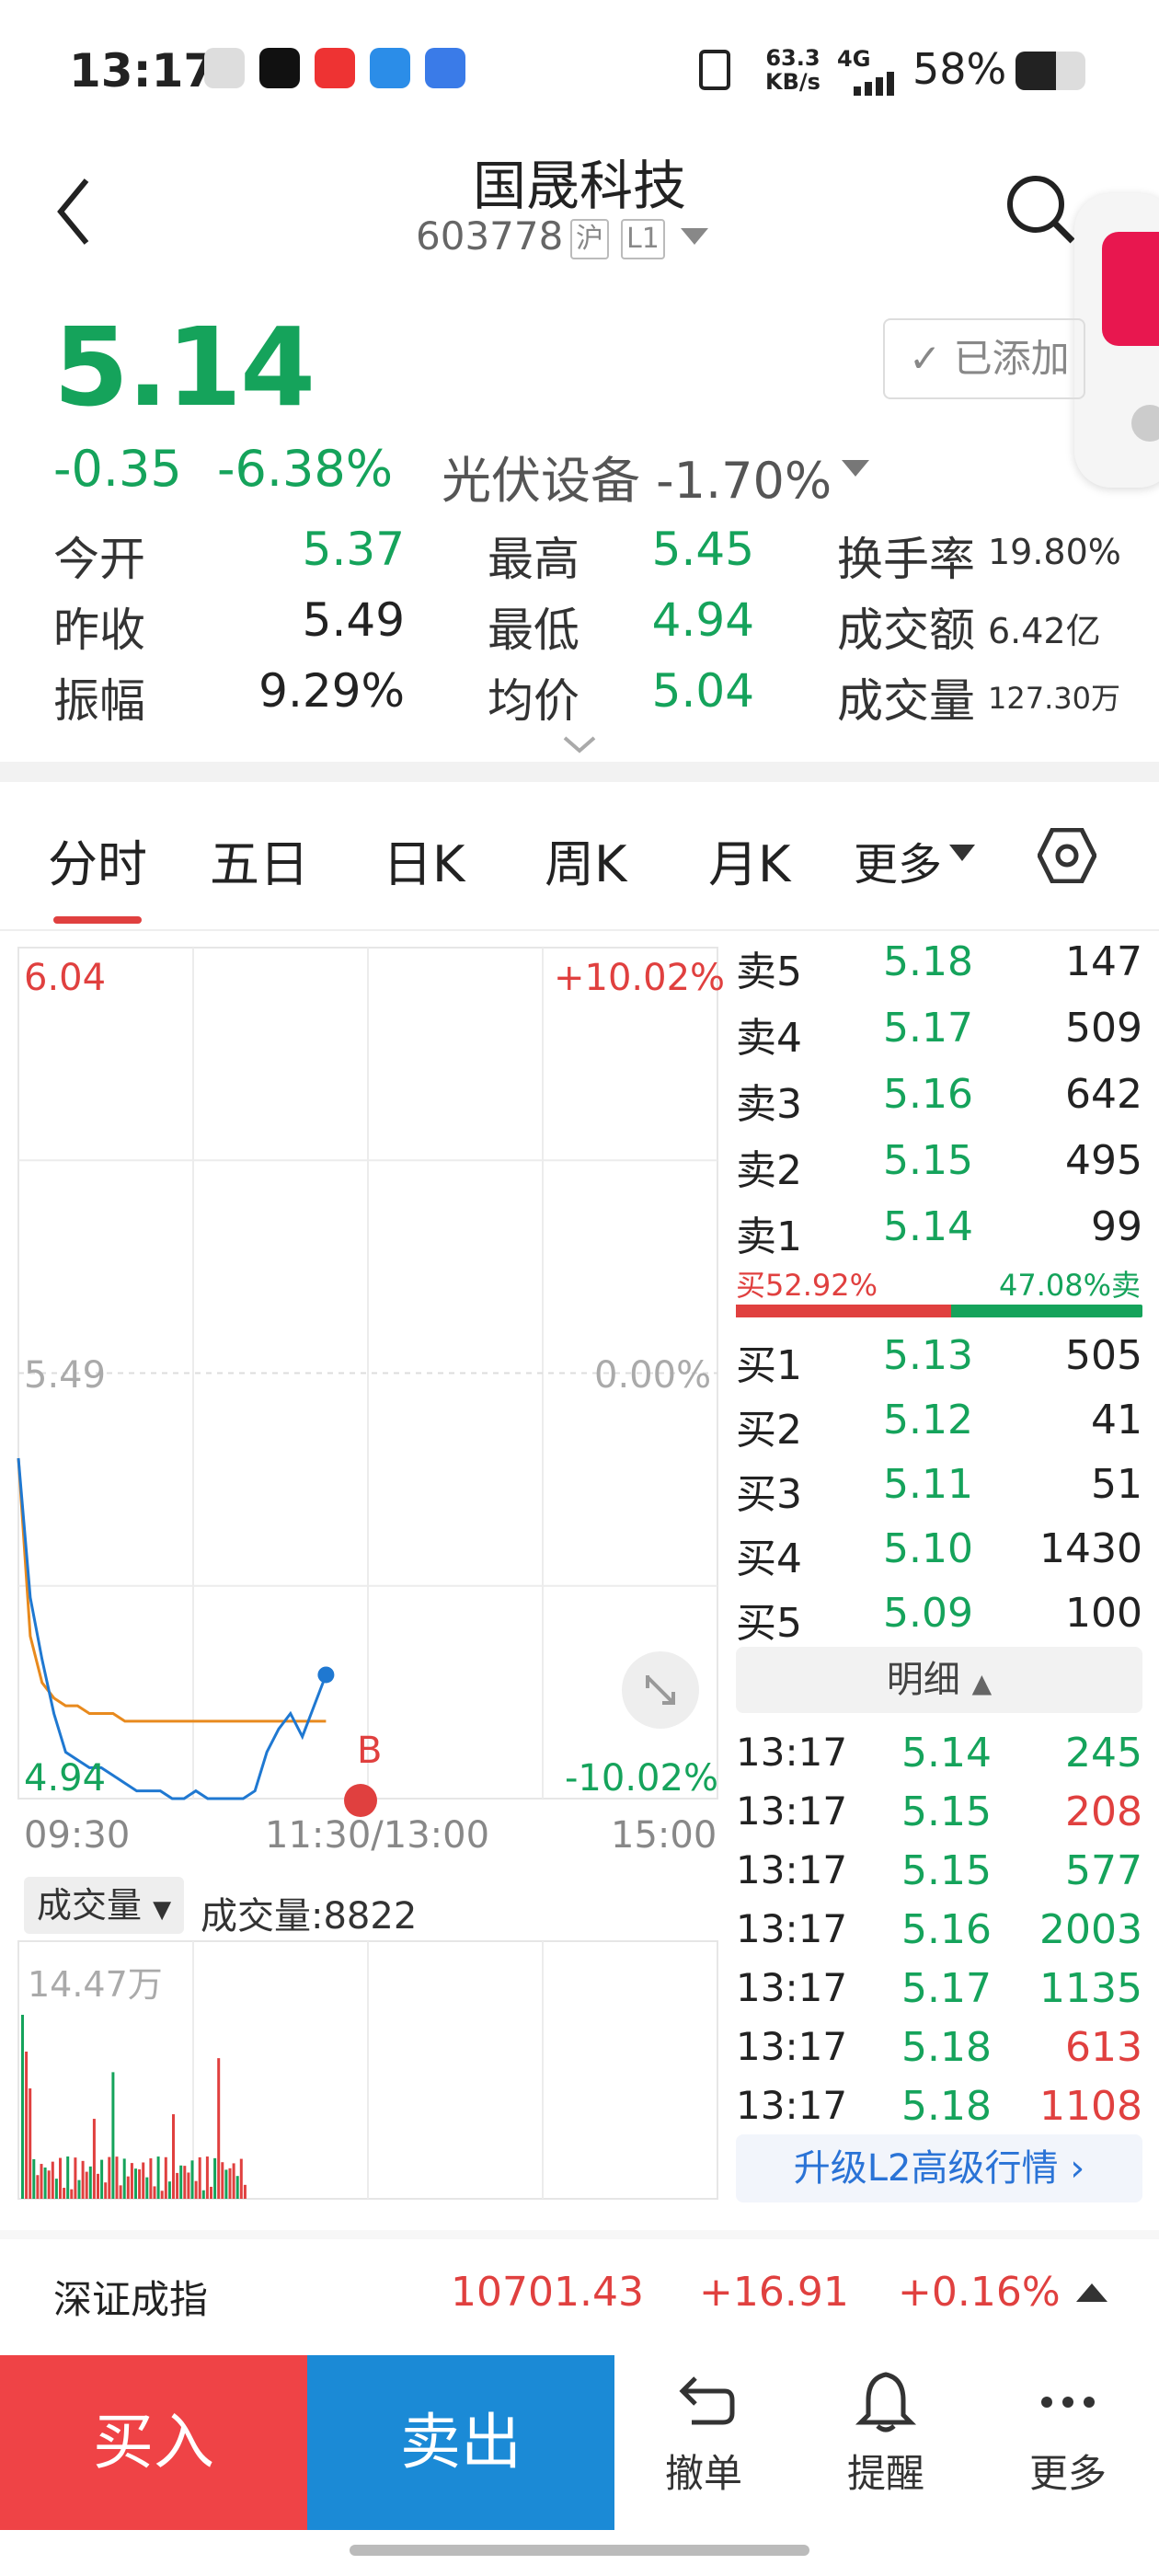 The width and height of the screenshot is (1159, 2576). I want to click on search-icon, so click(1041, 211).